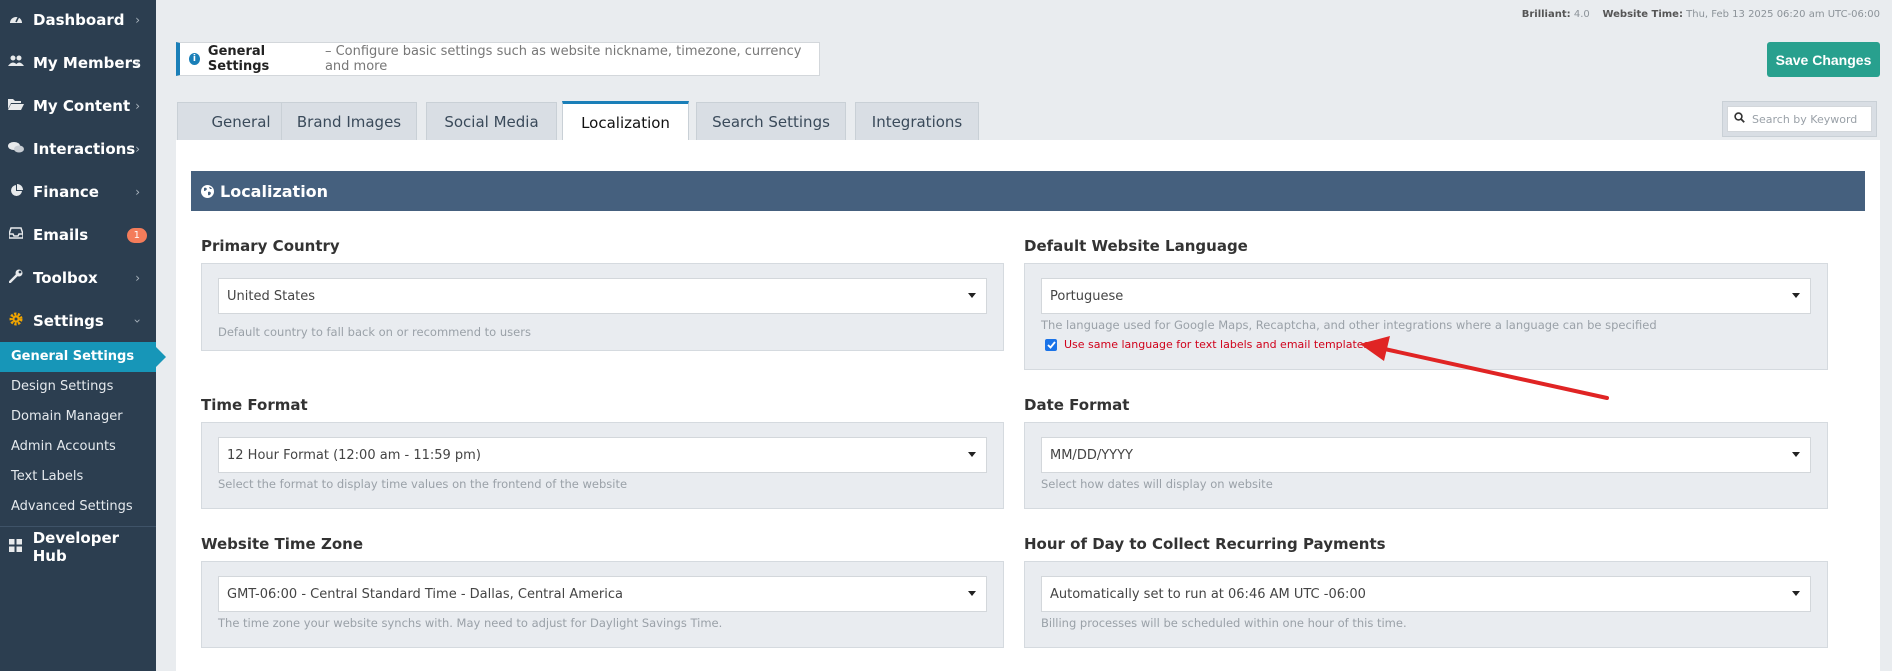 This screenshot has height=671, width=1892. I want to click on website-time-label: Website Time:, so click(1642, 14).